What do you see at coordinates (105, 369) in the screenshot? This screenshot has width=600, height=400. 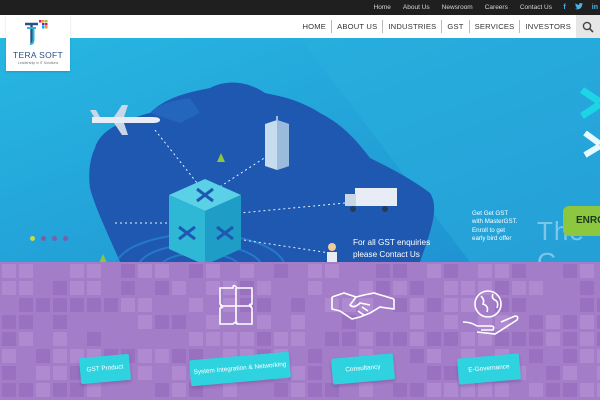 I see `service-label-gst-product: GST Product` at bounding box center [105, 369].